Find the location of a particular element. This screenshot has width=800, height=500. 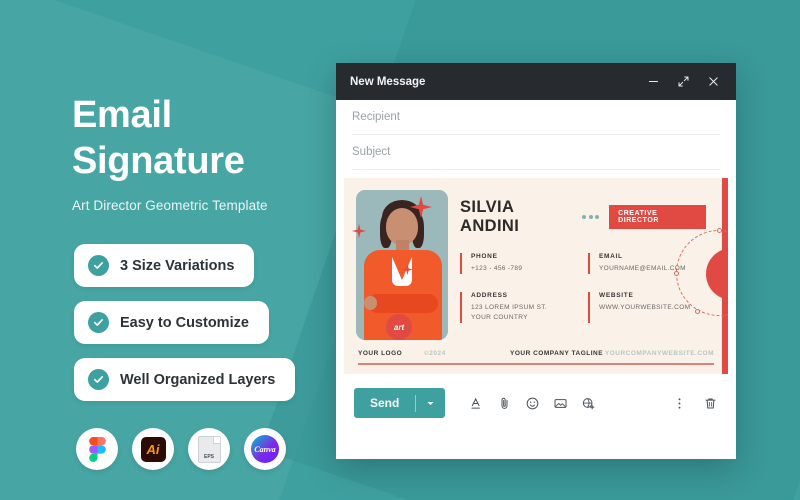

illustrator-icon: Ai is located at coordinates (153, 449).